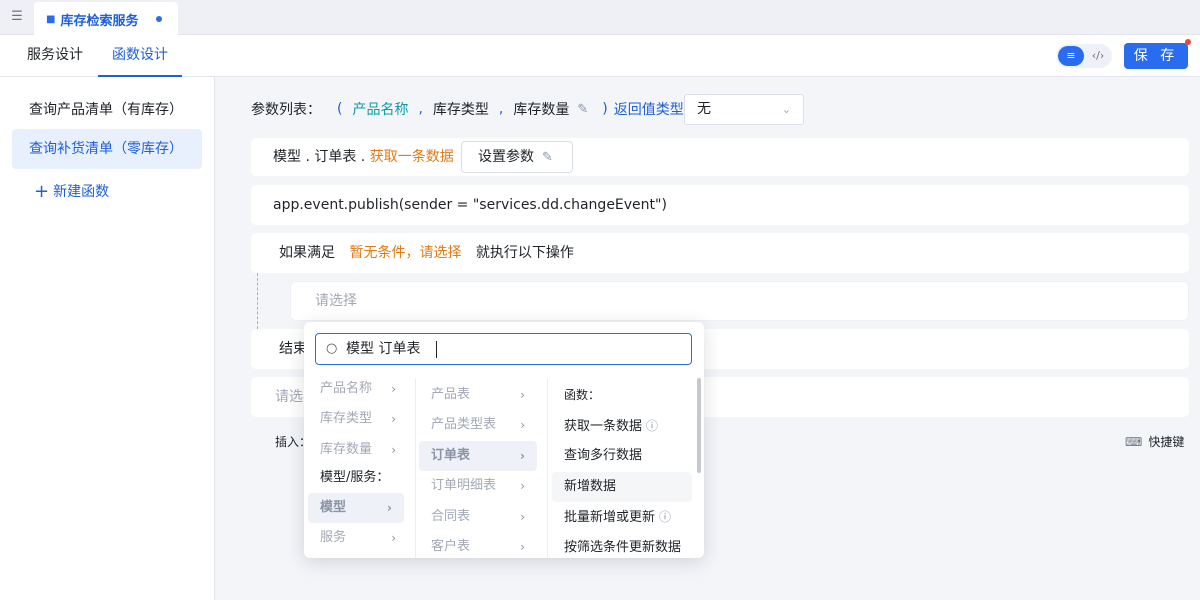  I want to click on unsaved-dot, so click(159, 19).